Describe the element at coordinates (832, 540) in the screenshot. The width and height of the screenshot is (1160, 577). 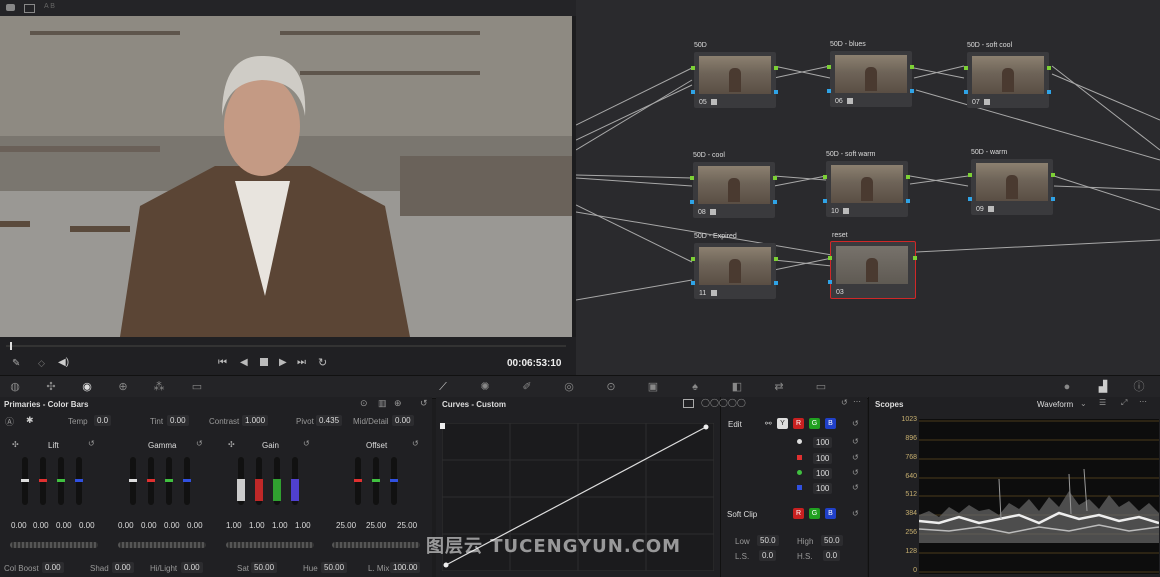
I see `high-field: 50.0` at that location.